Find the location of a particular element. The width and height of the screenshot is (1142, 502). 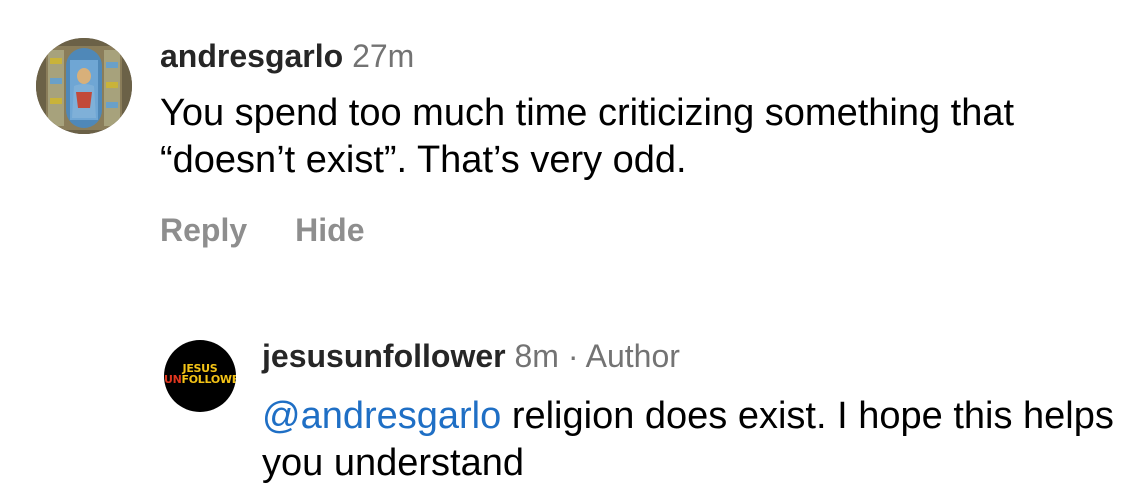

logo-prefix: UN is located at coordinates (173, 379).